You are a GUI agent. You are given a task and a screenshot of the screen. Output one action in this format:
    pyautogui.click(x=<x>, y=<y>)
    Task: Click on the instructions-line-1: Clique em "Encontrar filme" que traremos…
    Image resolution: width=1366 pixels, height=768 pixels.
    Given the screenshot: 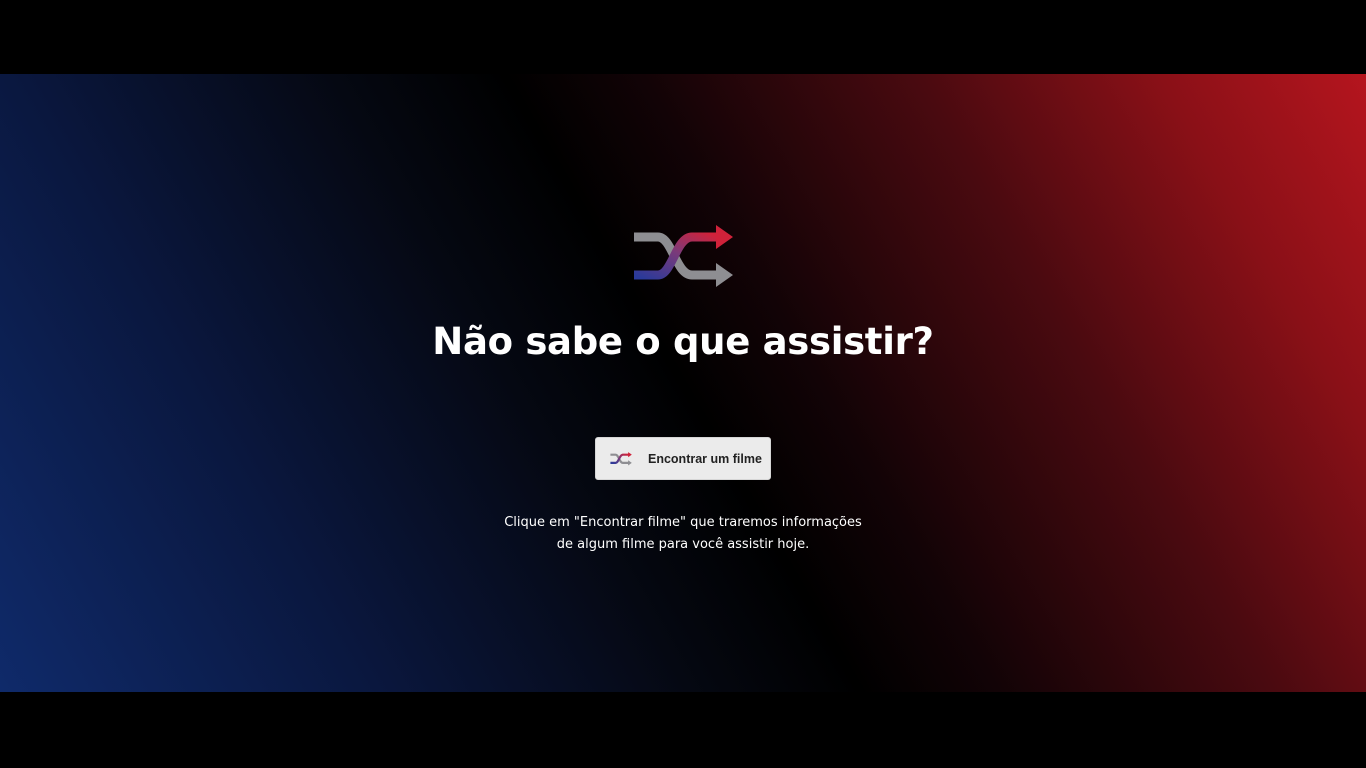 What is the action you would take?
    pyautogui.click(x=683, y=522)
    